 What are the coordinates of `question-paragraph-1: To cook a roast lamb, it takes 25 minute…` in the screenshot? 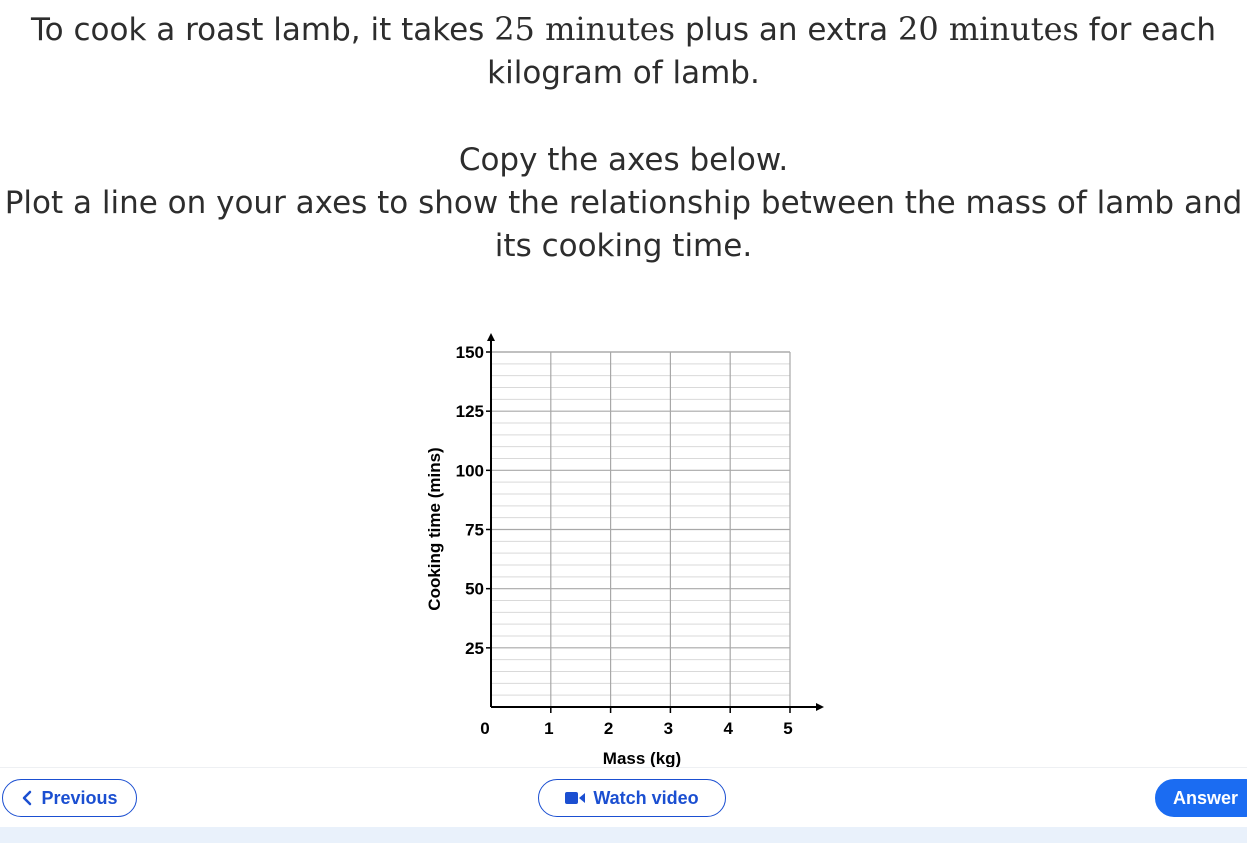 It's located at (623, 51).